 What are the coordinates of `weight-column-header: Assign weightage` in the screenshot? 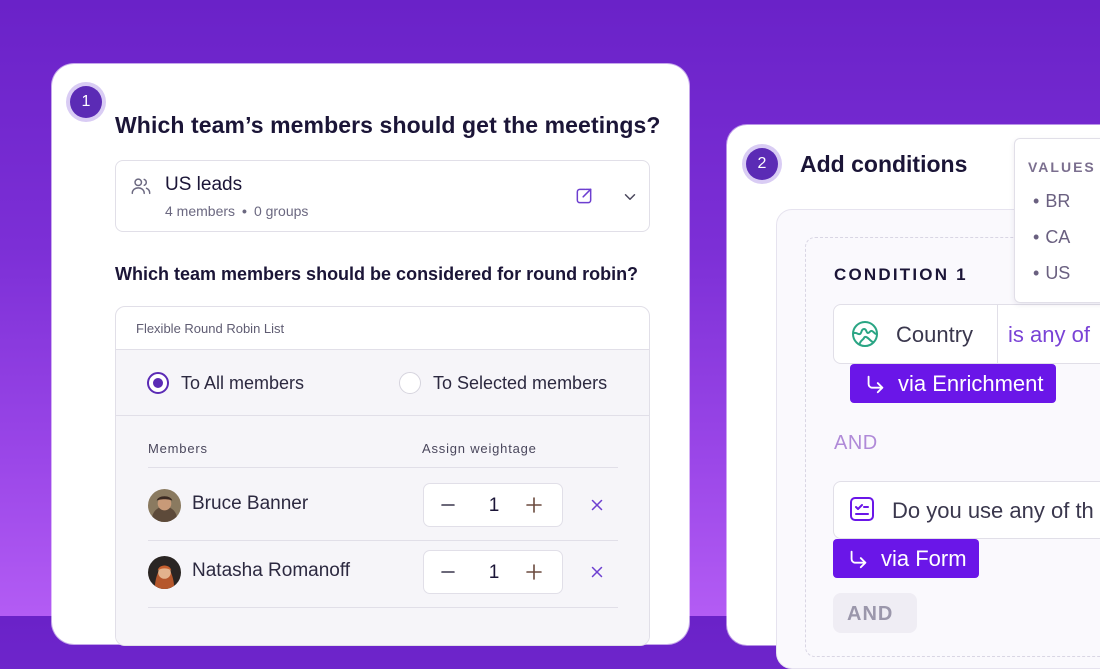 It's located at (479, 448).